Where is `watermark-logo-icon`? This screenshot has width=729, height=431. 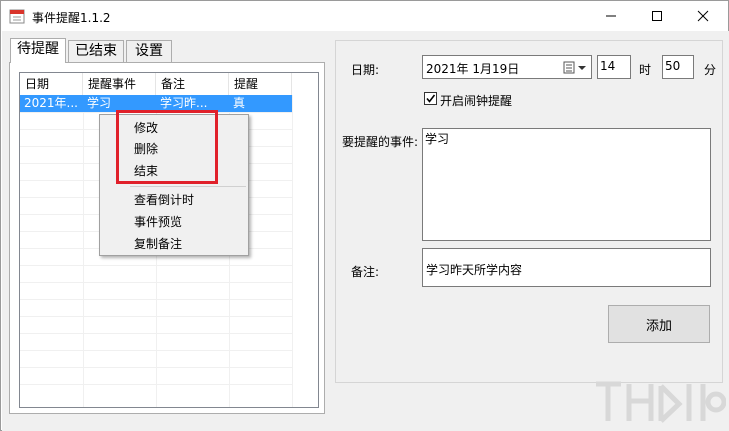 watermark-logo-icon is located at coordinates (661, 402).